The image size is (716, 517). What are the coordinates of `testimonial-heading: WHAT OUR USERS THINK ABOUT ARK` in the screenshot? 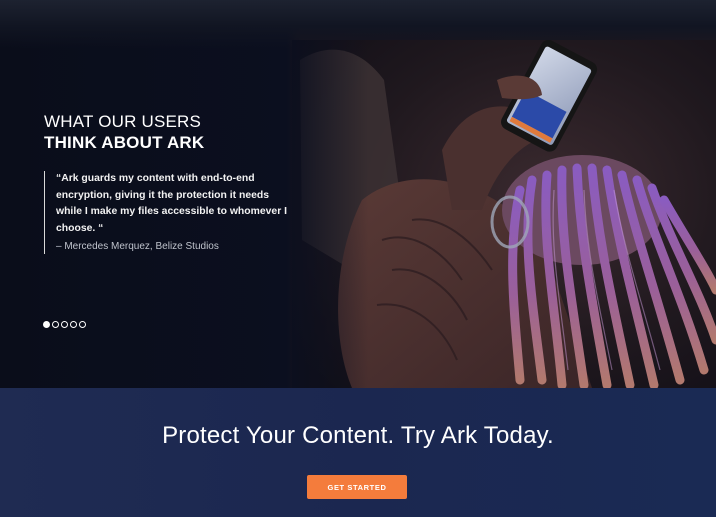 It's located at (169, 132).